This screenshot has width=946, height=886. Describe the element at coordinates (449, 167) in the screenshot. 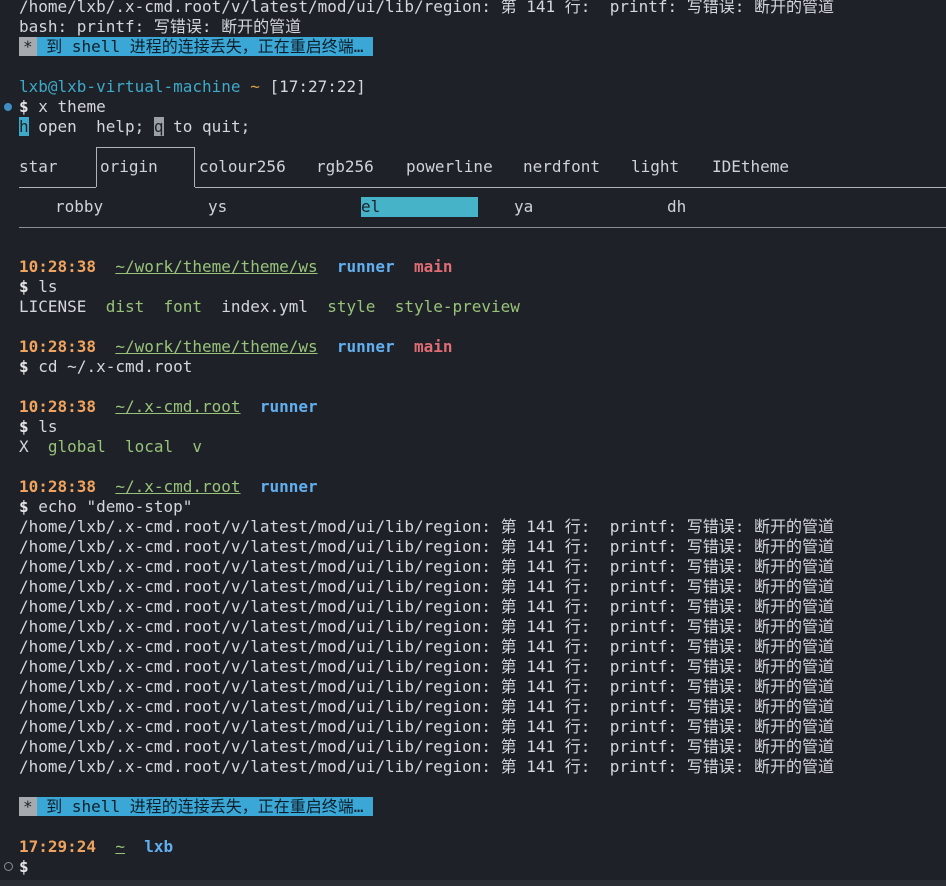

I see `tab-powerline: powerline` at that location.